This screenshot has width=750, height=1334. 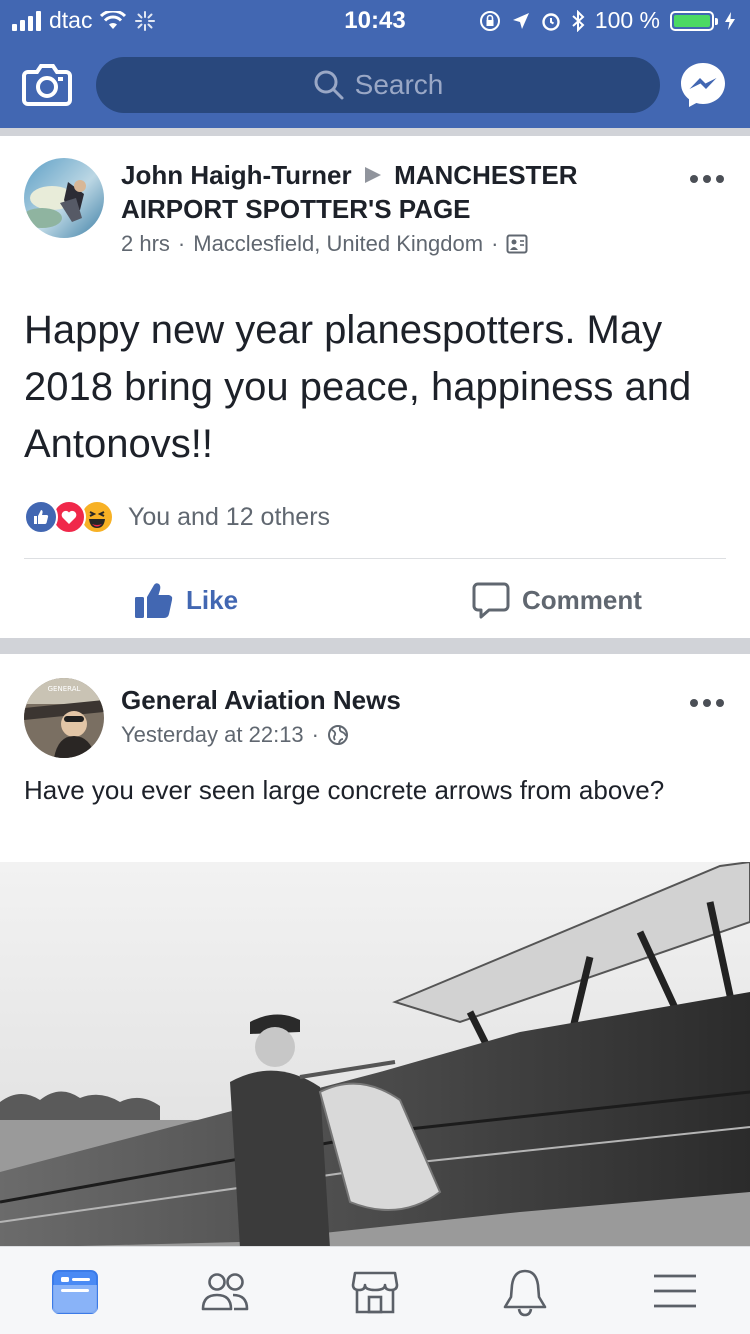 I want to click on search-icon, so click(x=329, y=85).